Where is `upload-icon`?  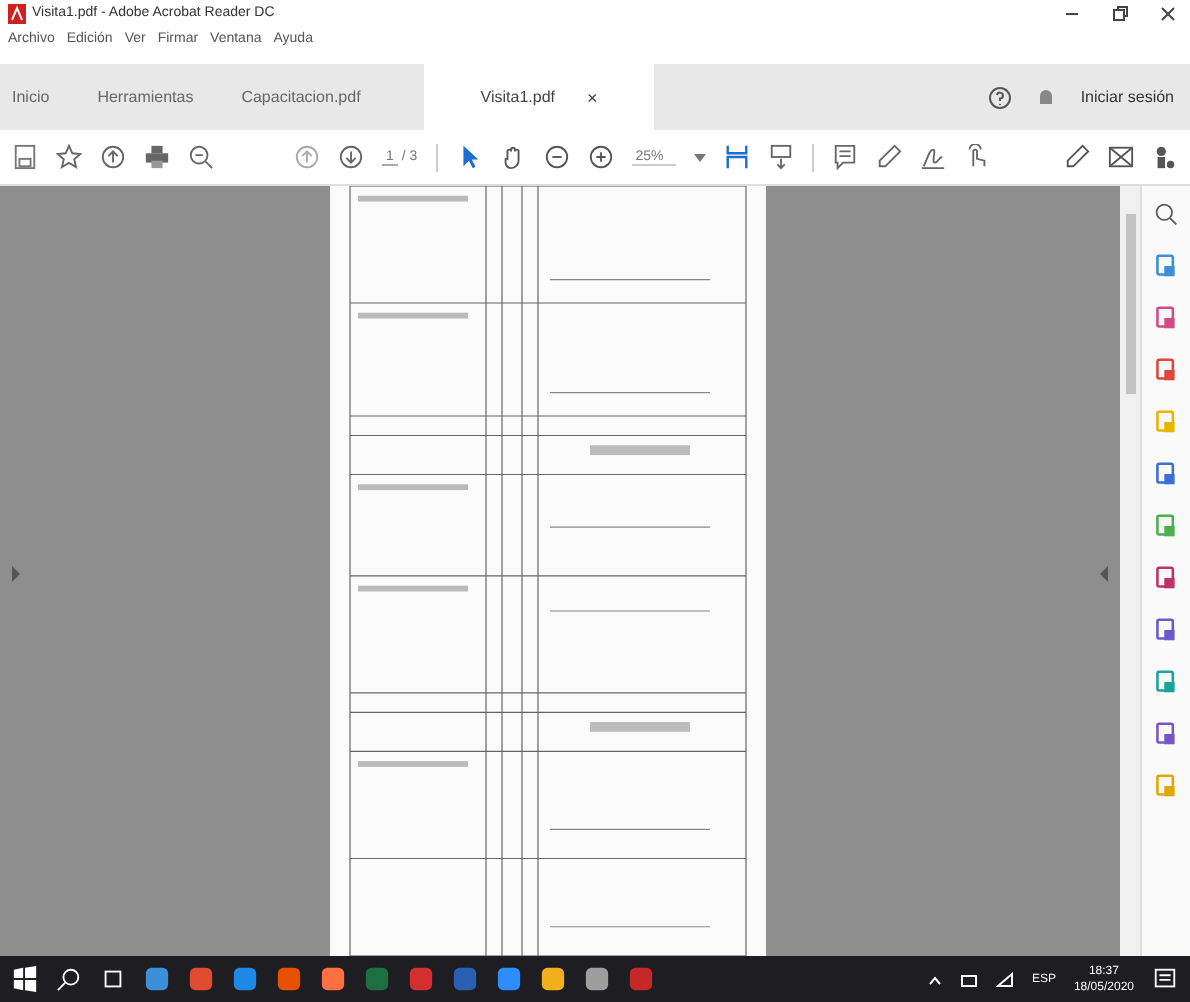
upload-icon is located at coordinates (113, 157).